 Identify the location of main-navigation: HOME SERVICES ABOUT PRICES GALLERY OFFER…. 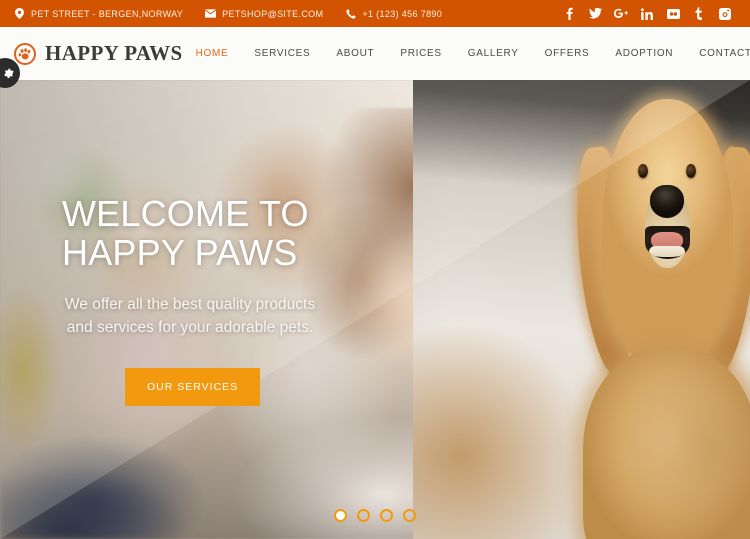
(466, 53).